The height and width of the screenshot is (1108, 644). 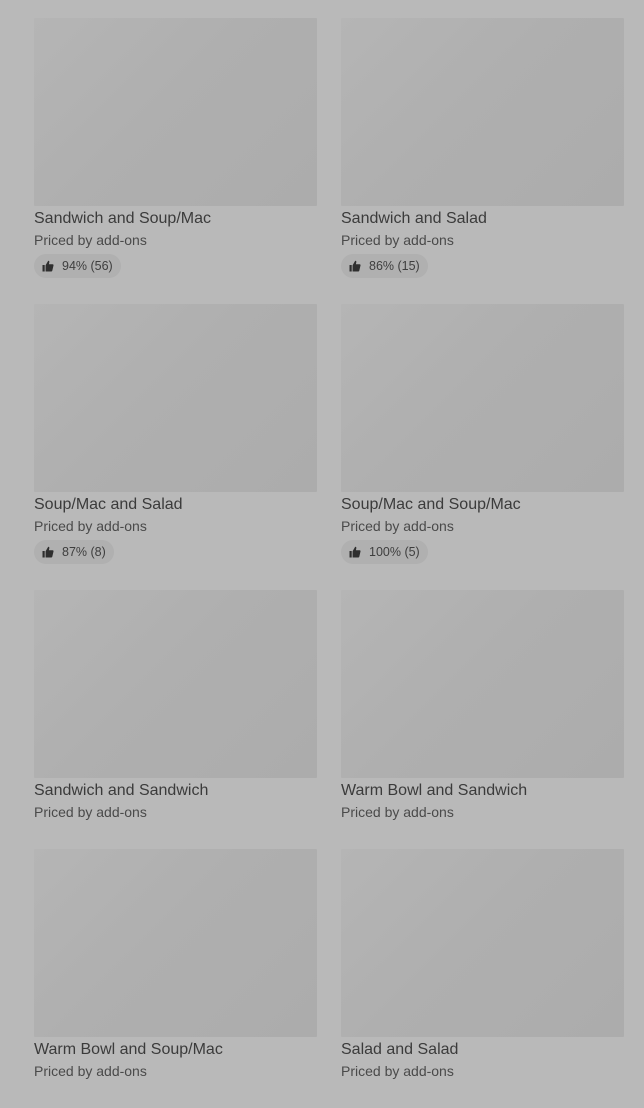 What do you see at coordinates (482, 219) in the screenshot?
I see `item-title: Sandwich and Salad` at bounding box center [482, 219].